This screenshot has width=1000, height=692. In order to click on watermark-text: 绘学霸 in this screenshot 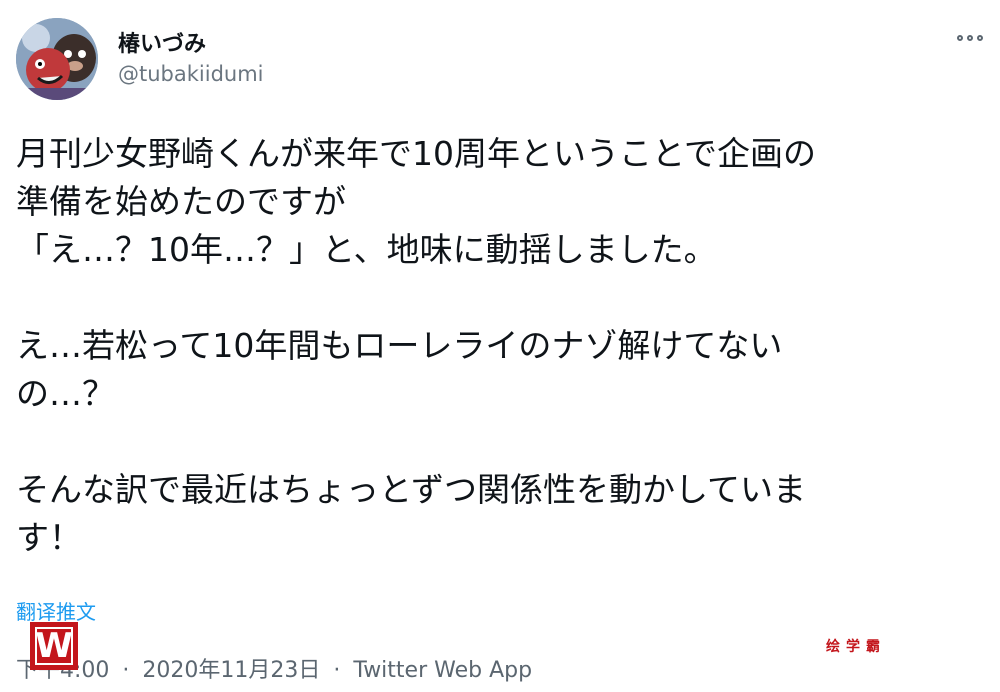, I will do `click(856, 647)`.